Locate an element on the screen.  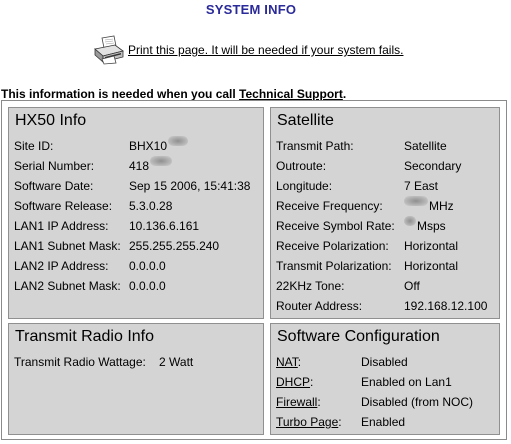
row-value: 7 East is located at coordinates (421, 186).